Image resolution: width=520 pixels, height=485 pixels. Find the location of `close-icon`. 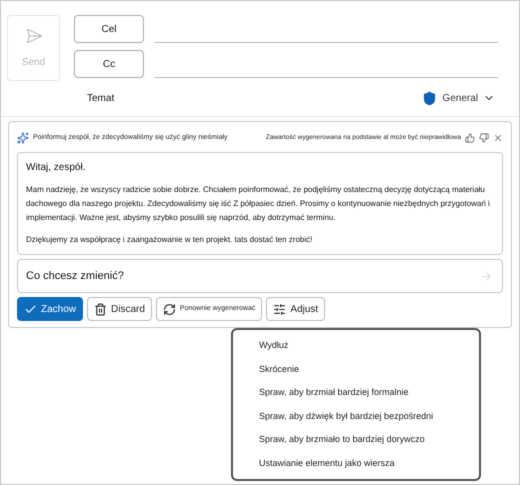

close-icon is located at coordinates (498, 138).